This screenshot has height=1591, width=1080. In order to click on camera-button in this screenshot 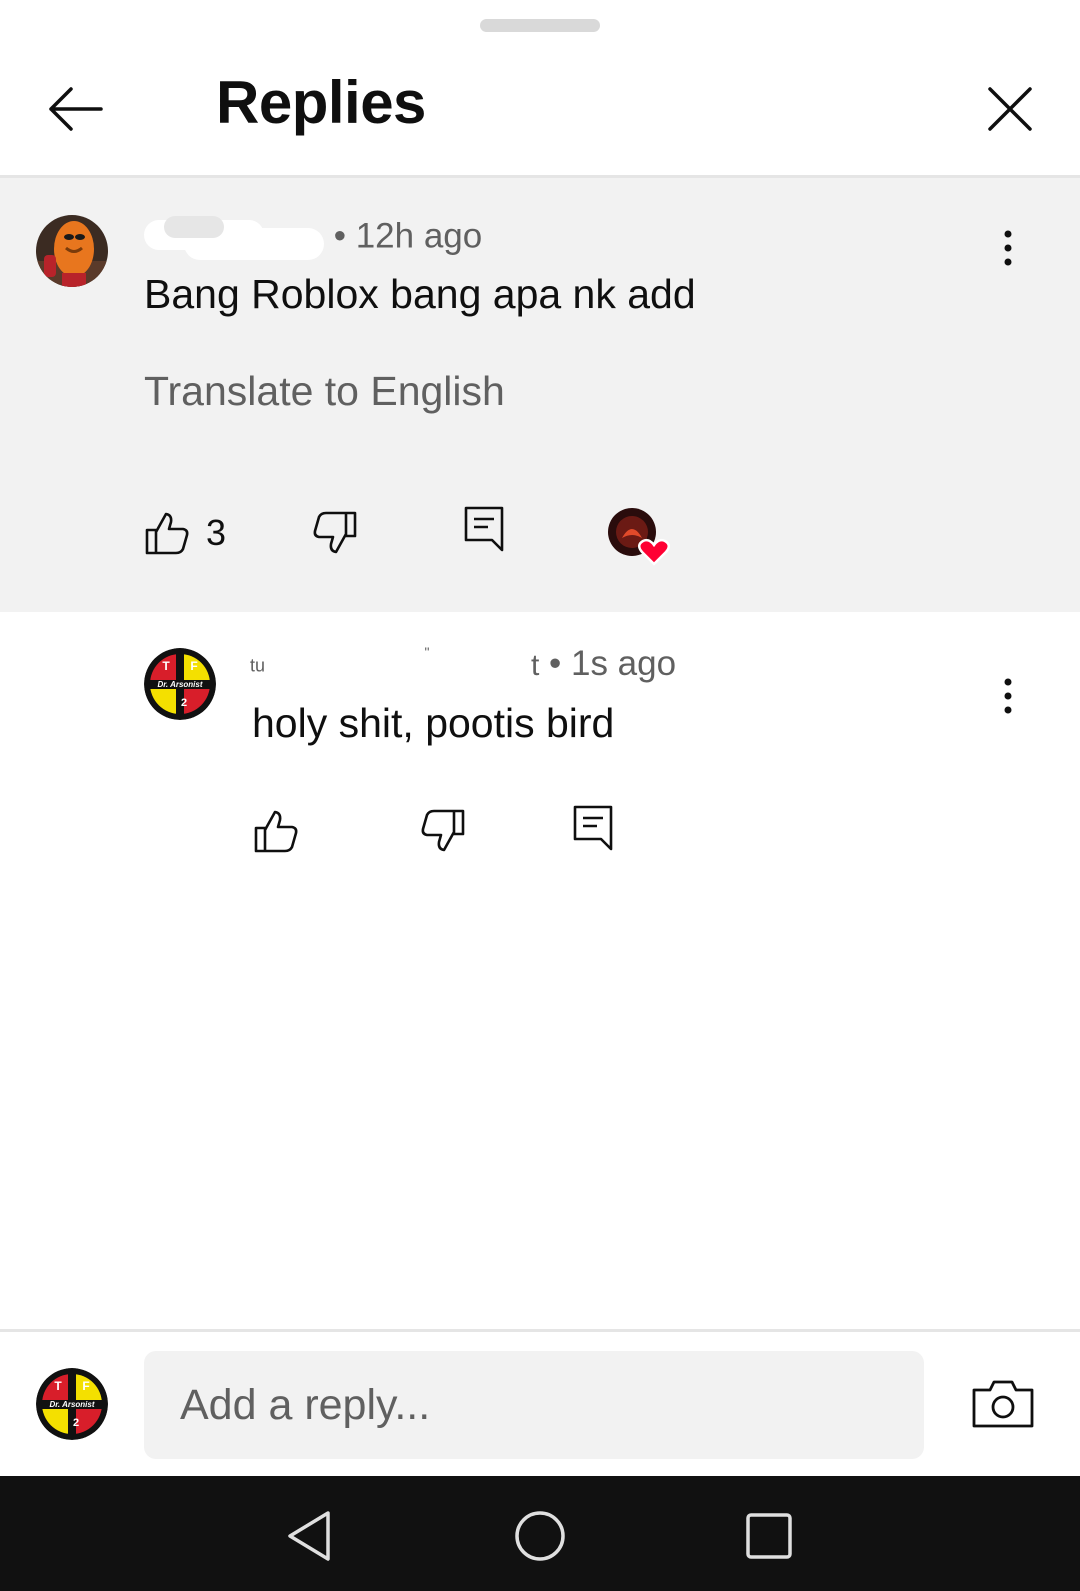, I will do `click(1003, 1403)`.